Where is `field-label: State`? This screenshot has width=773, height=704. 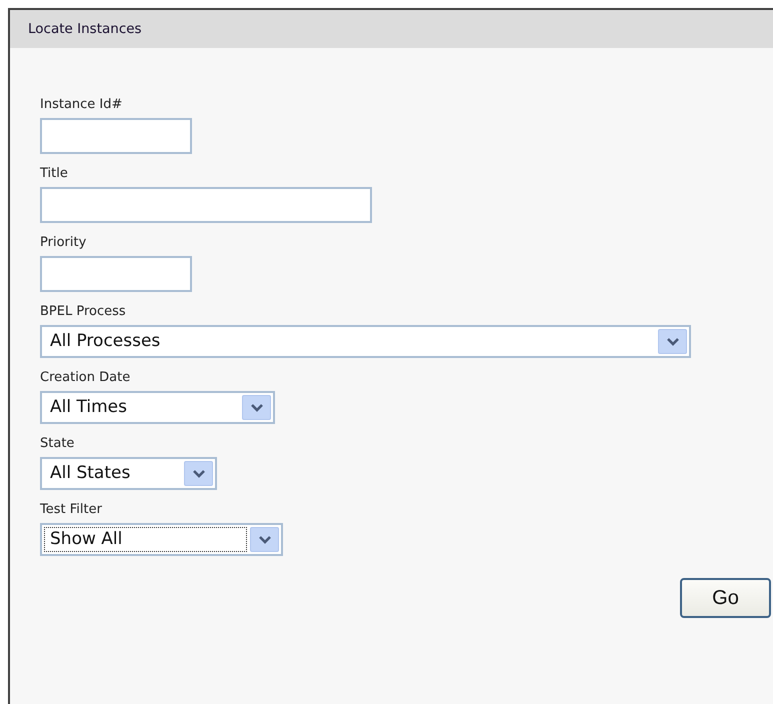 field-label: State is located at coordinates (58, 443).